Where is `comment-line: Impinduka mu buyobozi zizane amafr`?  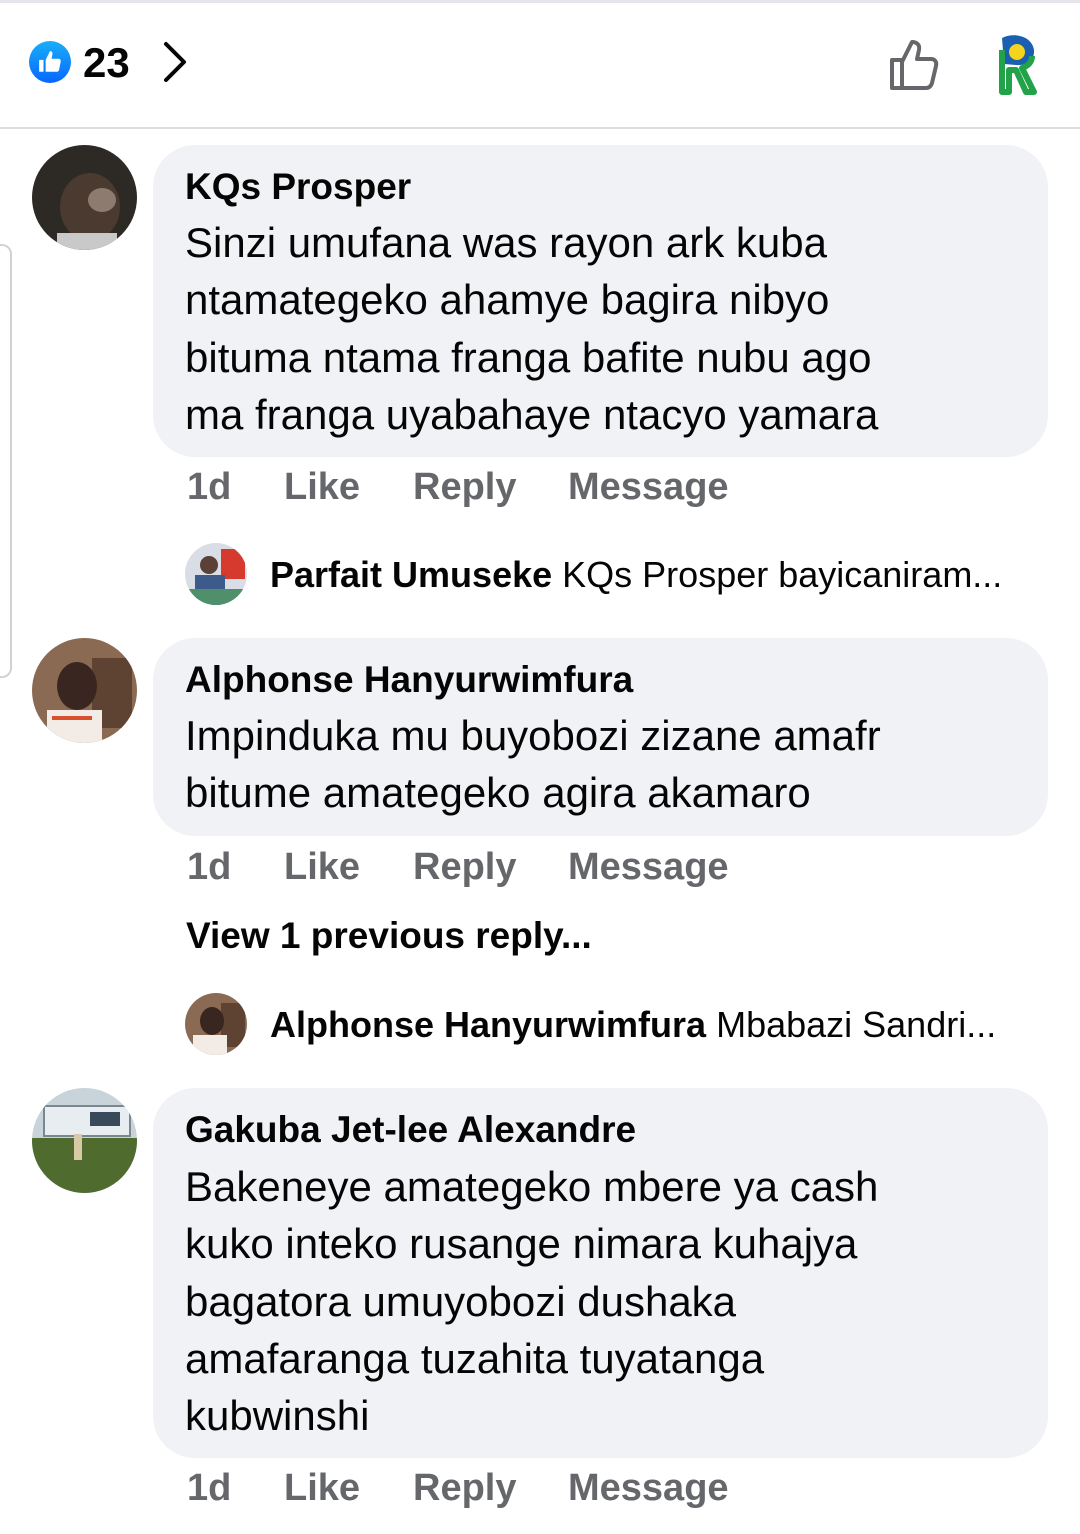 comment-line: Impinduka mu buyobozi zizane amafr is located at coordinates (533, 735).